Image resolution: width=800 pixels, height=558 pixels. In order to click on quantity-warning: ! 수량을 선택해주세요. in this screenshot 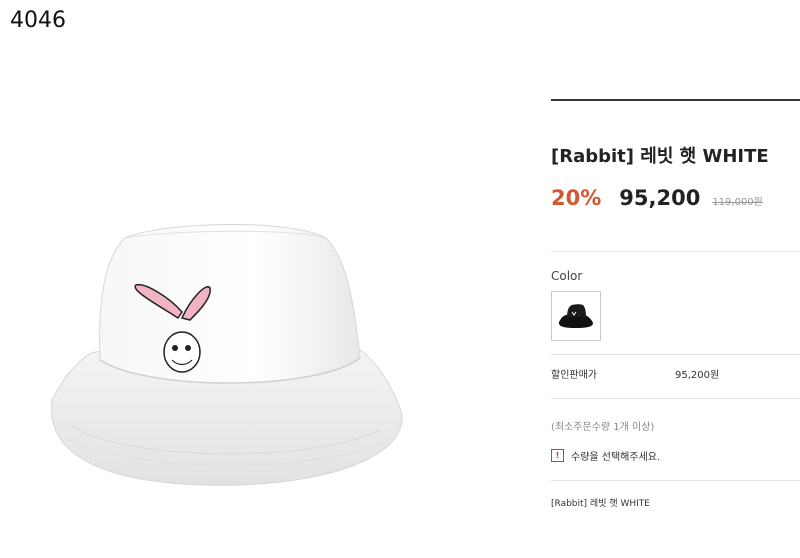, I will do `click(605, 455)`.